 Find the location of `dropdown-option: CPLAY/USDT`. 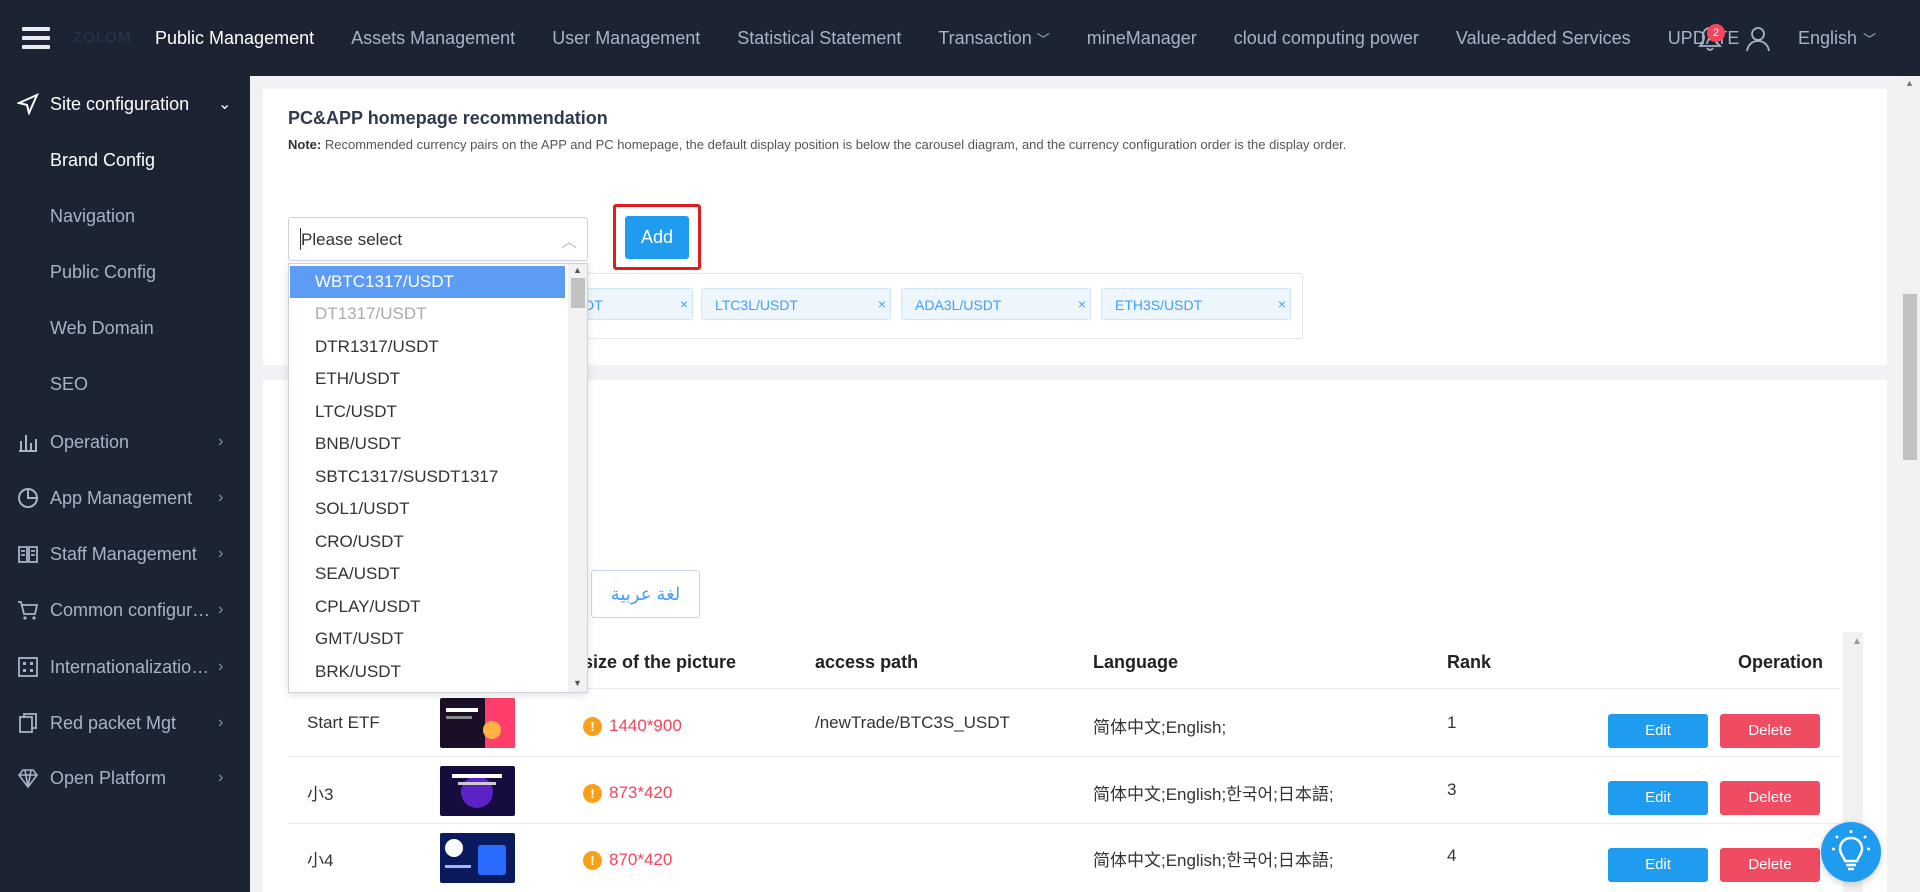

dropdown-option: CPLAY/USDT is located at coordinates (427, 607).